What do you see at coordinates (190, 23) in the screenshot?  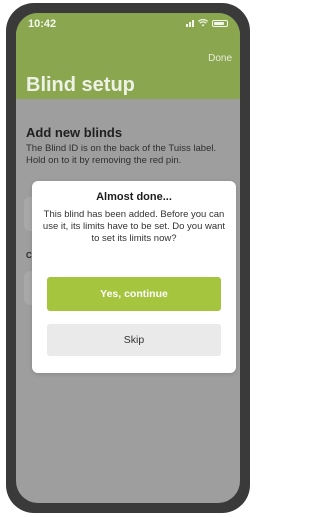 I see `signal-icon` at bounding box center [190, 23].